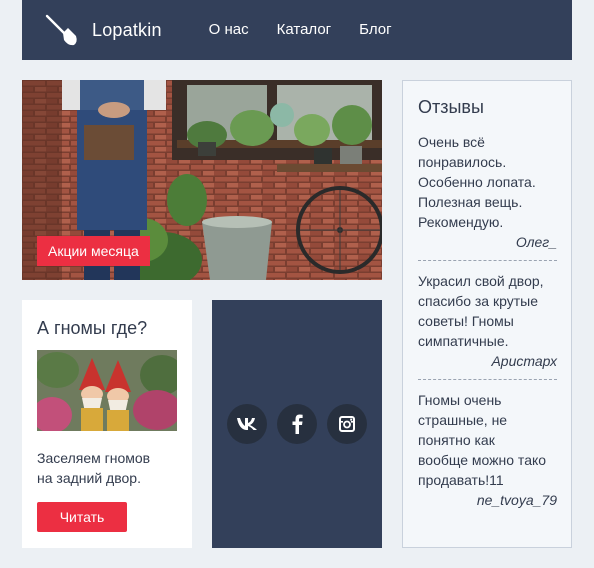 This screenshot has width=594, height=568. I want to click on facebook-link, so click(297, 424).